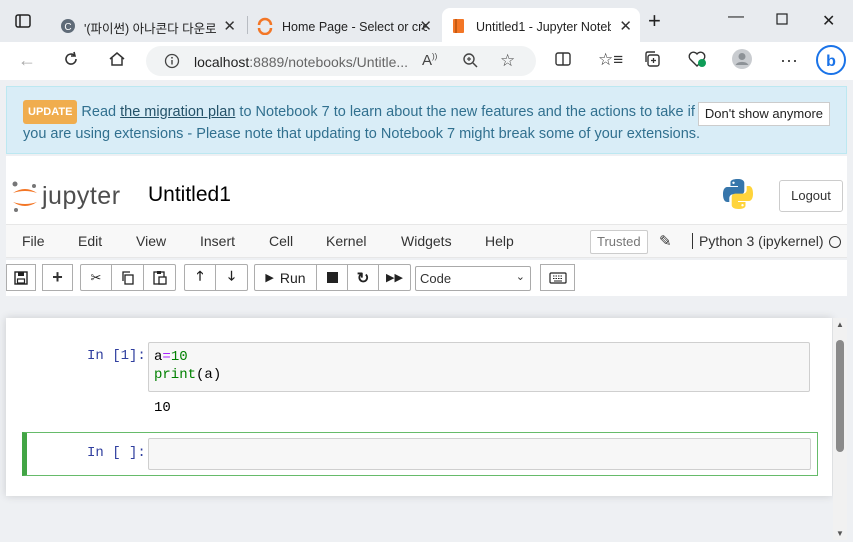 The height and width of the screenshot is (542, 853). I want to click on tab-anaconda: C '(파이썬) 아나콘다 다운로 ✕, so click(147, 27).